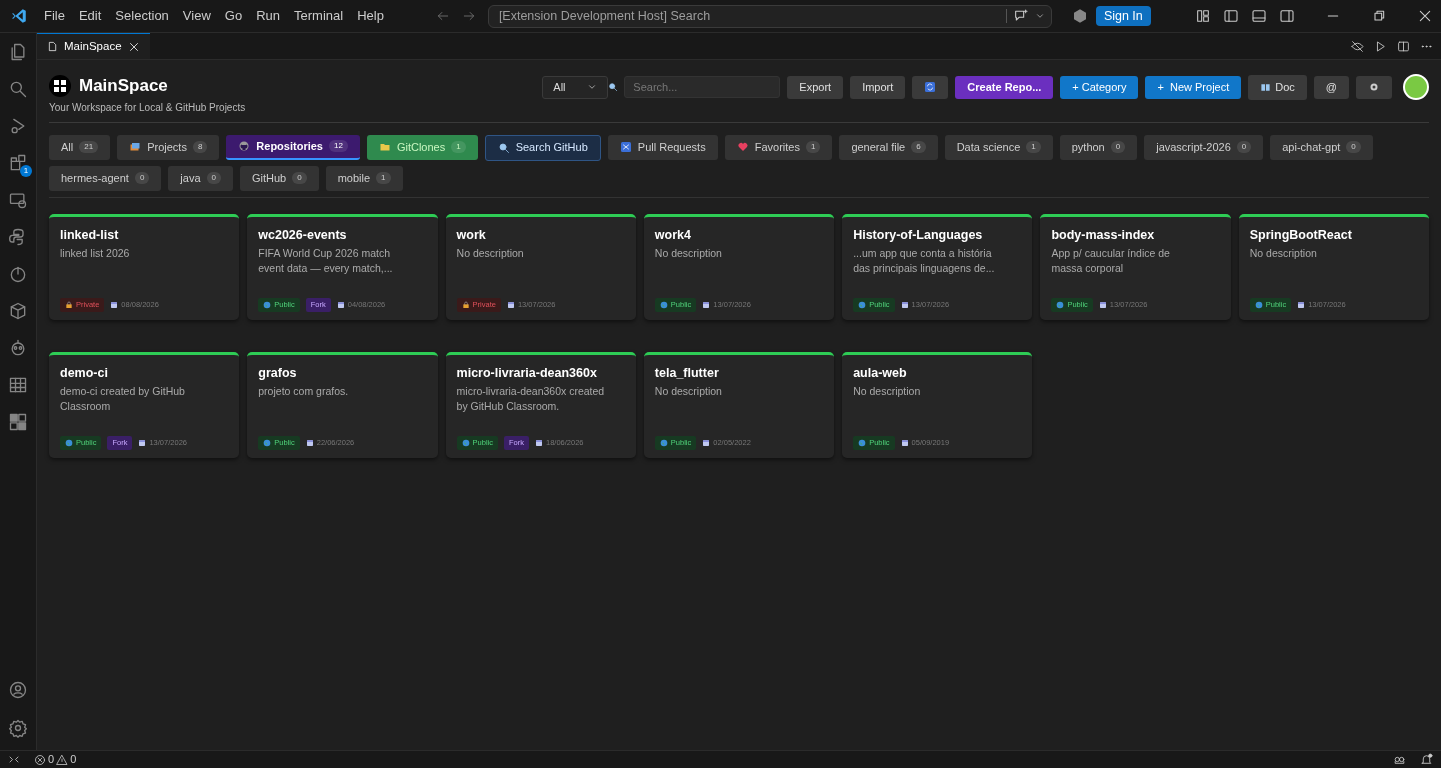  Describe the element at coordinates (89, 147) in the screenshot. I see `count-badge: 21` at that location.